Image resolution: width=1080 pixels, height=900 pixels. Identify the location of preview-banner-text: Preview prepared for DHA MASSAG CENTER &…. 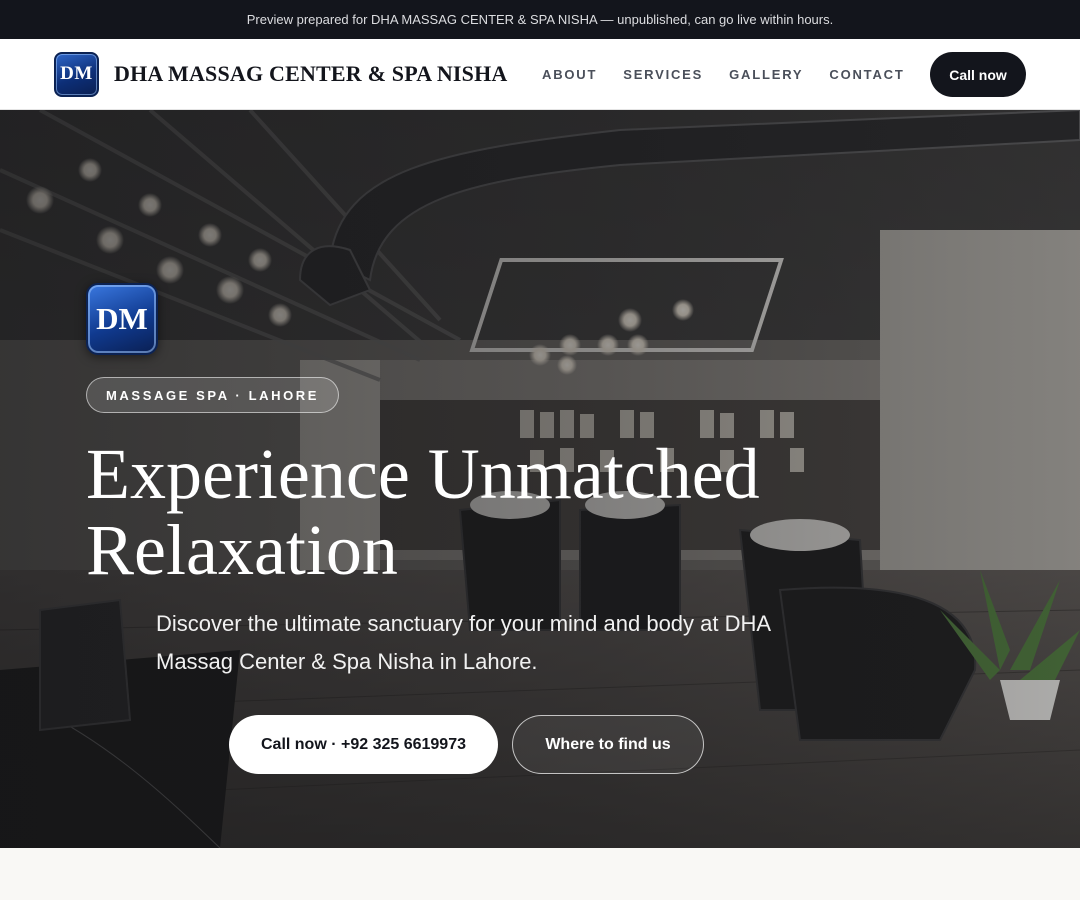
(540, 19).